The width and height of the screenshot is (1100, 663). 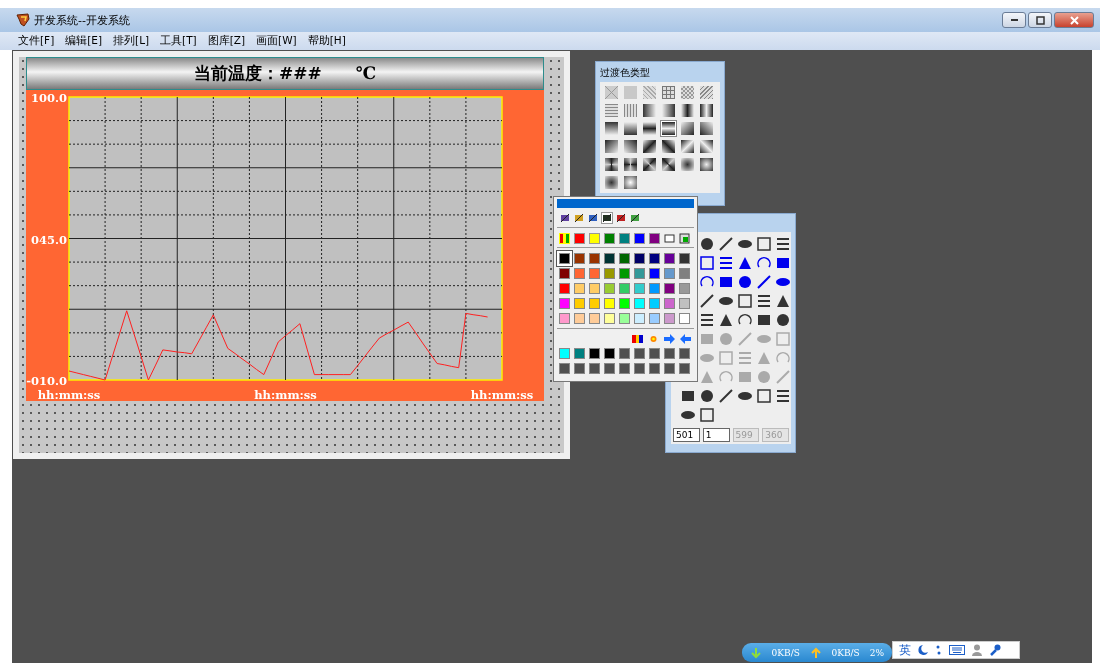 I want to click on keyboard-icon, so click(x=957, y=650).